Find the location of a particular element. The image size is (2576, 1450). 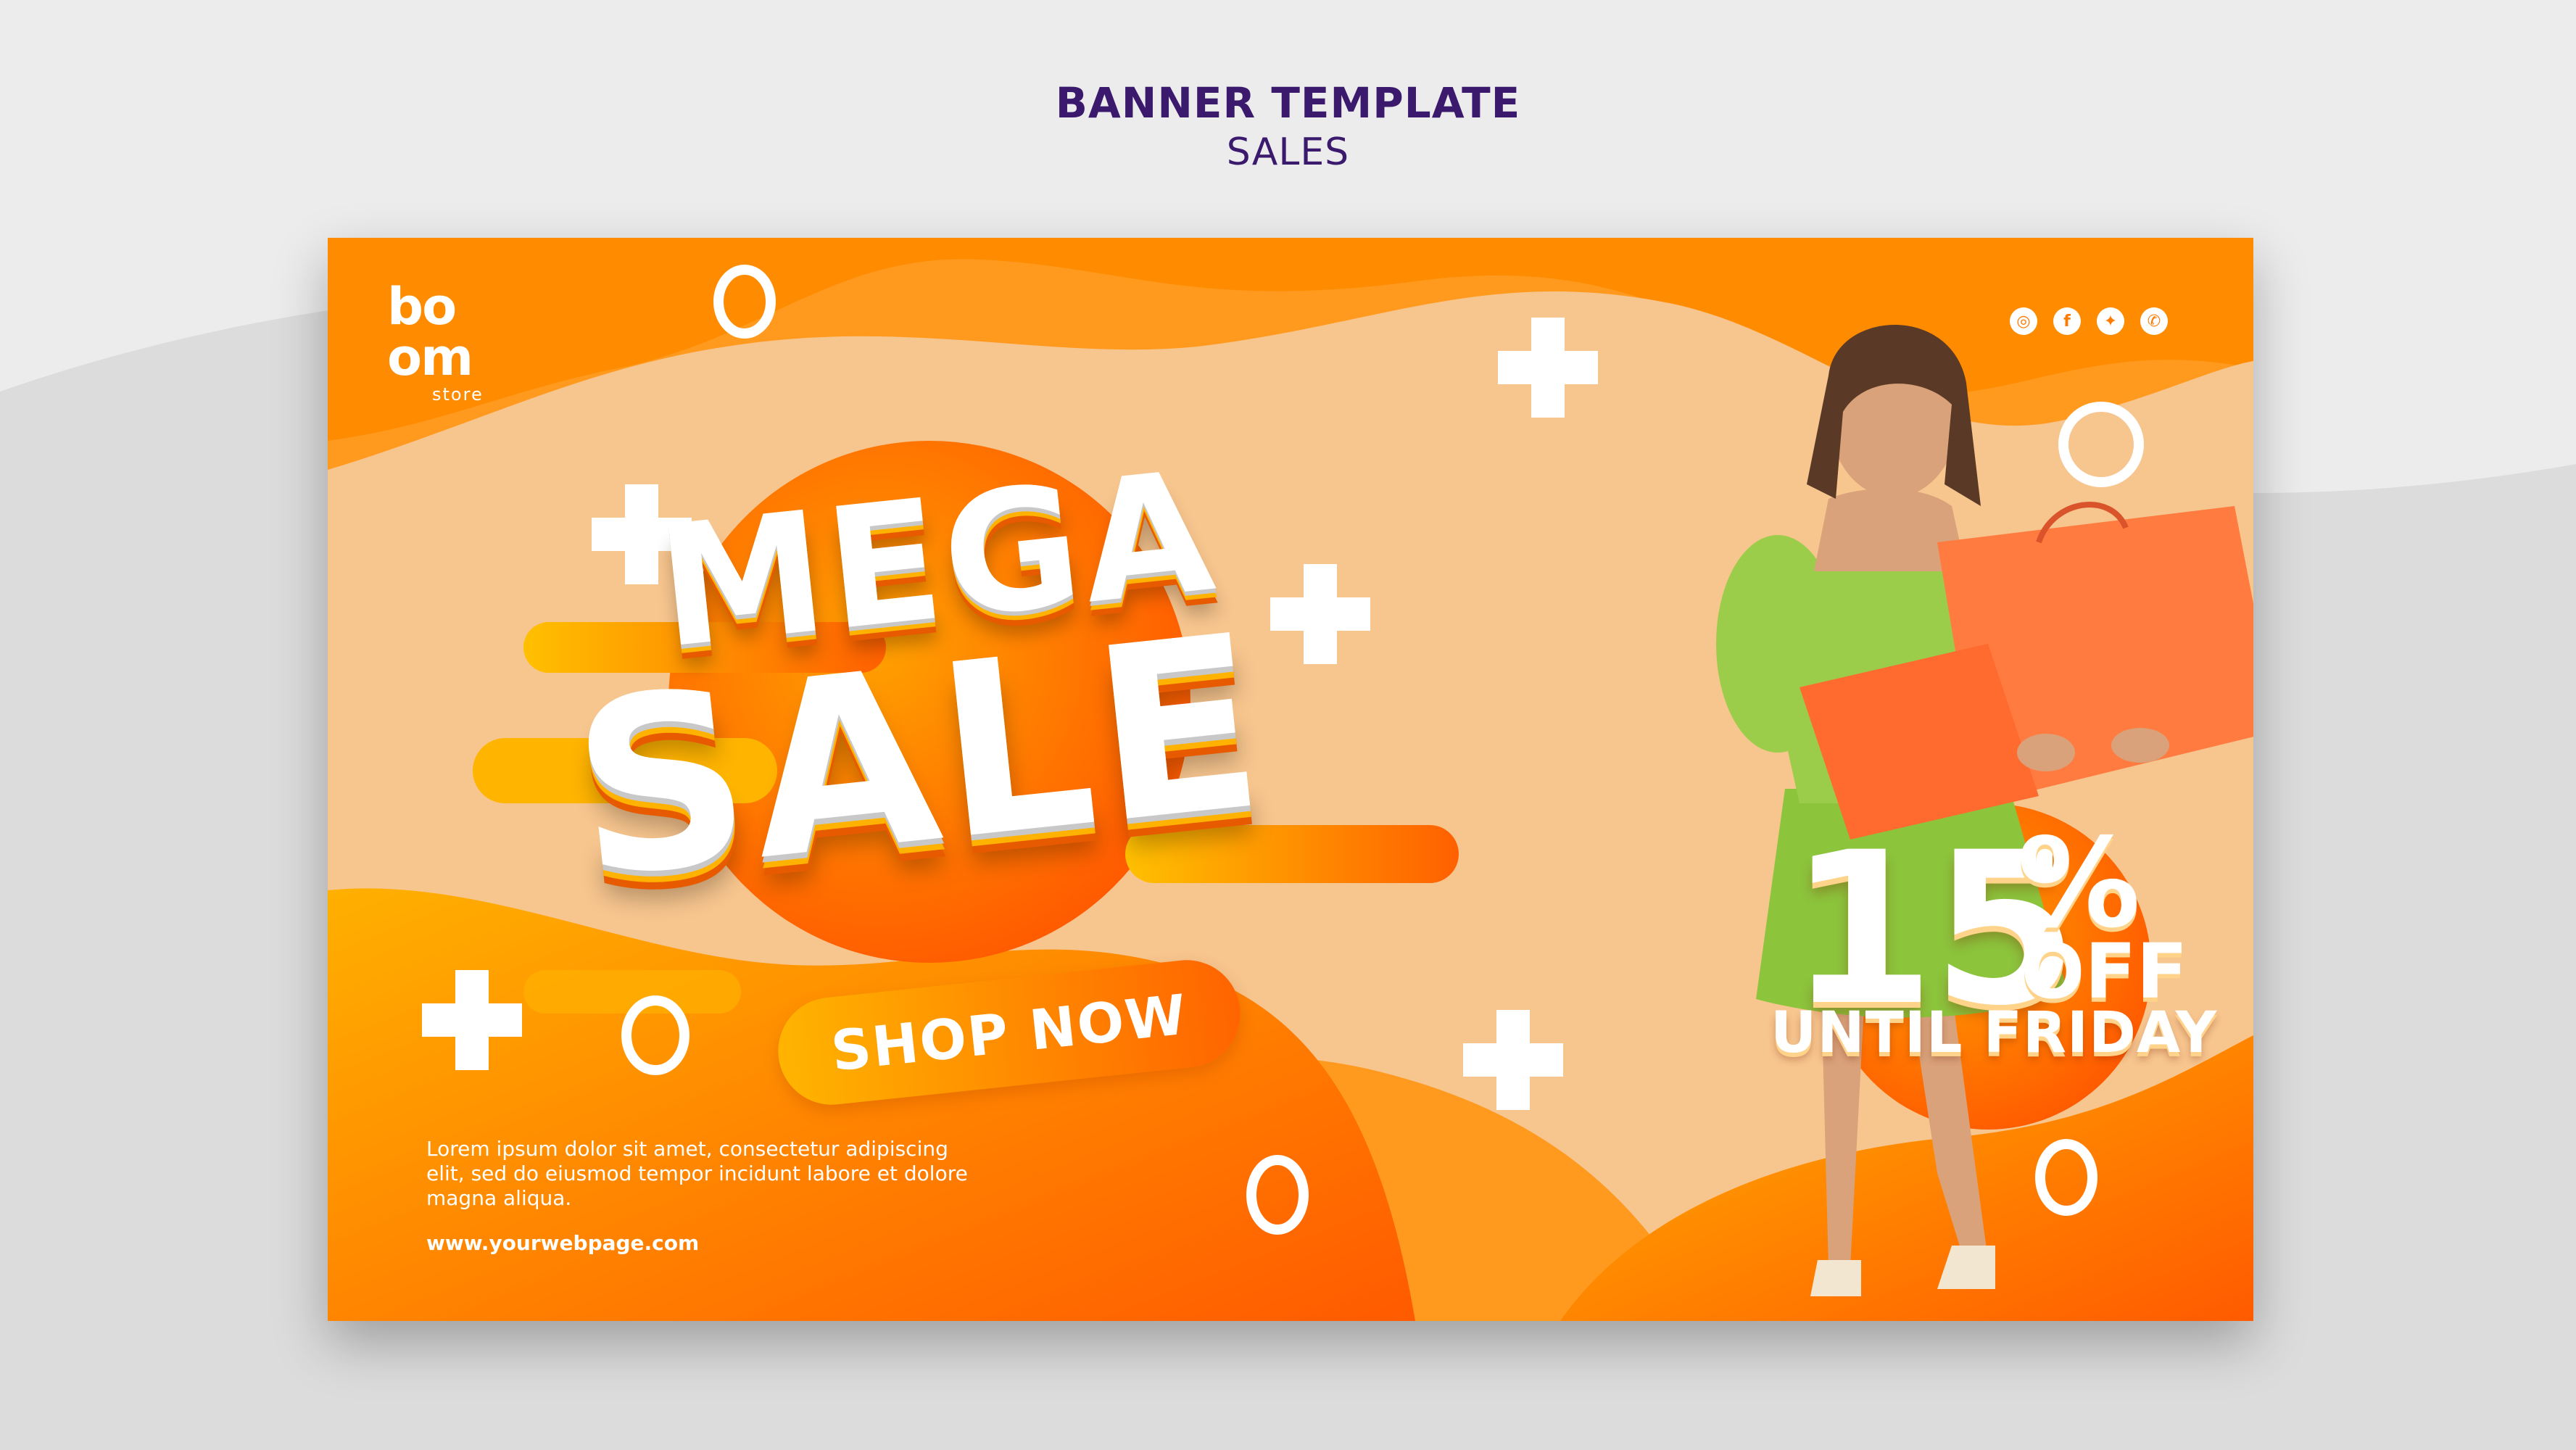

brand-logo: bo om store is located at coordinates (448, 343).